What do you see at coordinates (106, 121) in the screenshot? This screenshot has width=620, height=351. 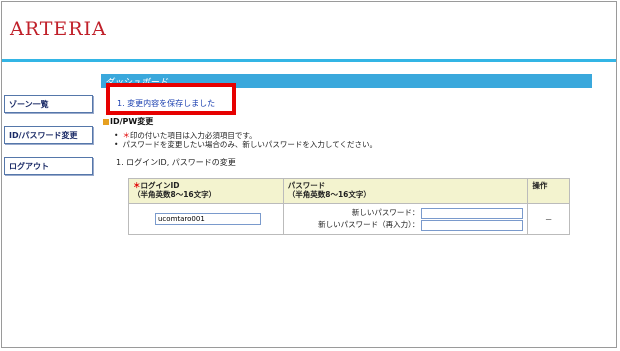 I see `section-marker-icon` at bounding box center [106, 121].